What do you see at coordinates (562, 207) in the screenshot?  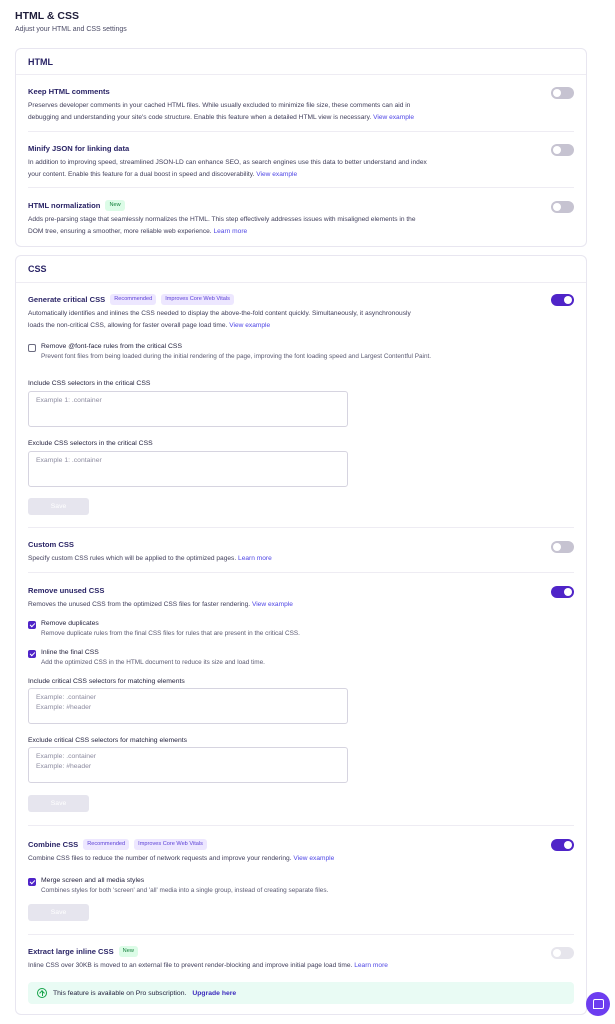 I see `html-normalization-toggle` at bounding box center [562, 207].